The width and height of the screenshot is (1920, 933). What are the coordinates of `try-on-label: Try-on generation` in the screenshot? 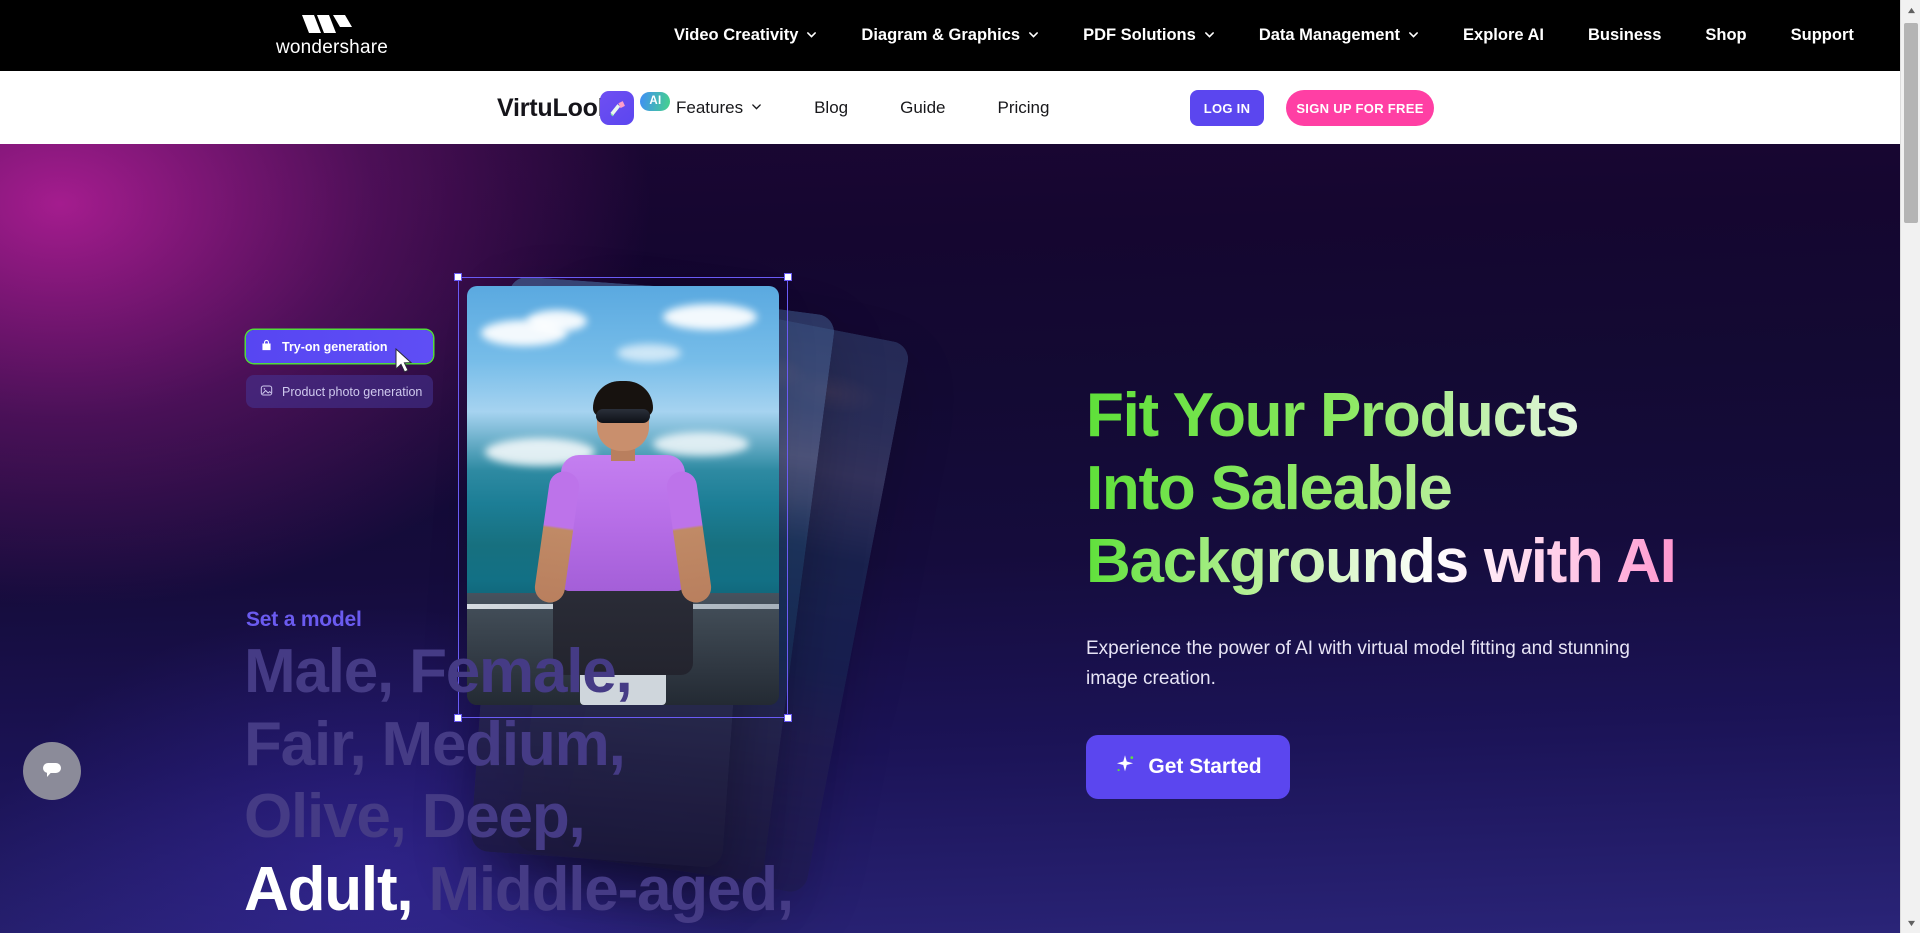 It's located at (335, 346).